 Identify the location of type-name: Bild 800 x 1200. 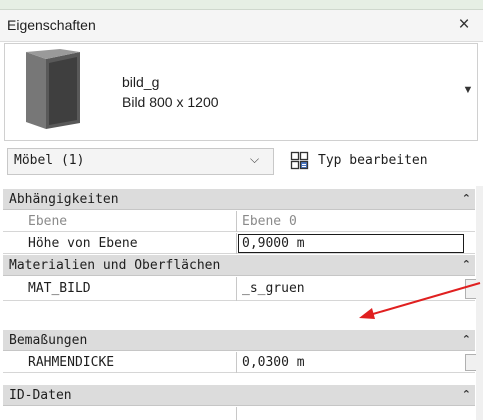
(170, 102).